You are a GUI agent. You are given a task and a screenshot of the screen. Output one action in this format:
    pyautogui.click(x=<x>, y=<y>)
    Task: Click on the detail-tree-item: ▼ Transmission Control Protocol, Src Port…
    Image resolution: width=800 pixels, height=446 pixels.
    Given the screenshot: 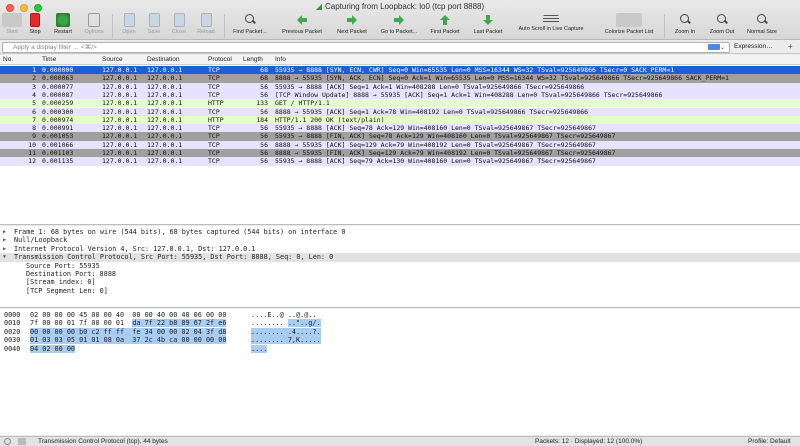 What is the action you would take?
    pyautogui.click(x=400, y=257)
    